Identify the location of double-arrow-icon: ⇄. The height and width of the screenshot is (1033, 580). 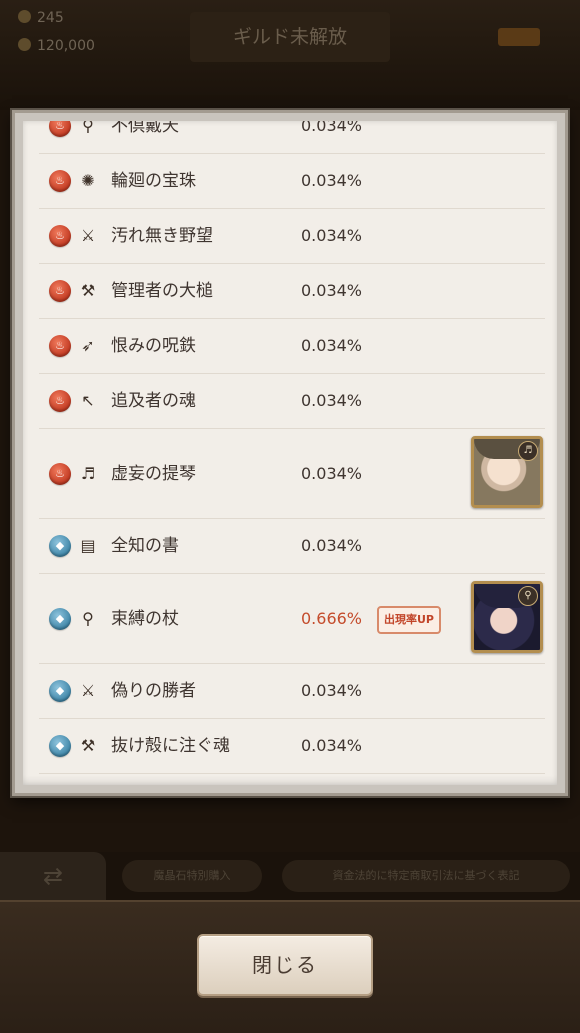
(53, 876).